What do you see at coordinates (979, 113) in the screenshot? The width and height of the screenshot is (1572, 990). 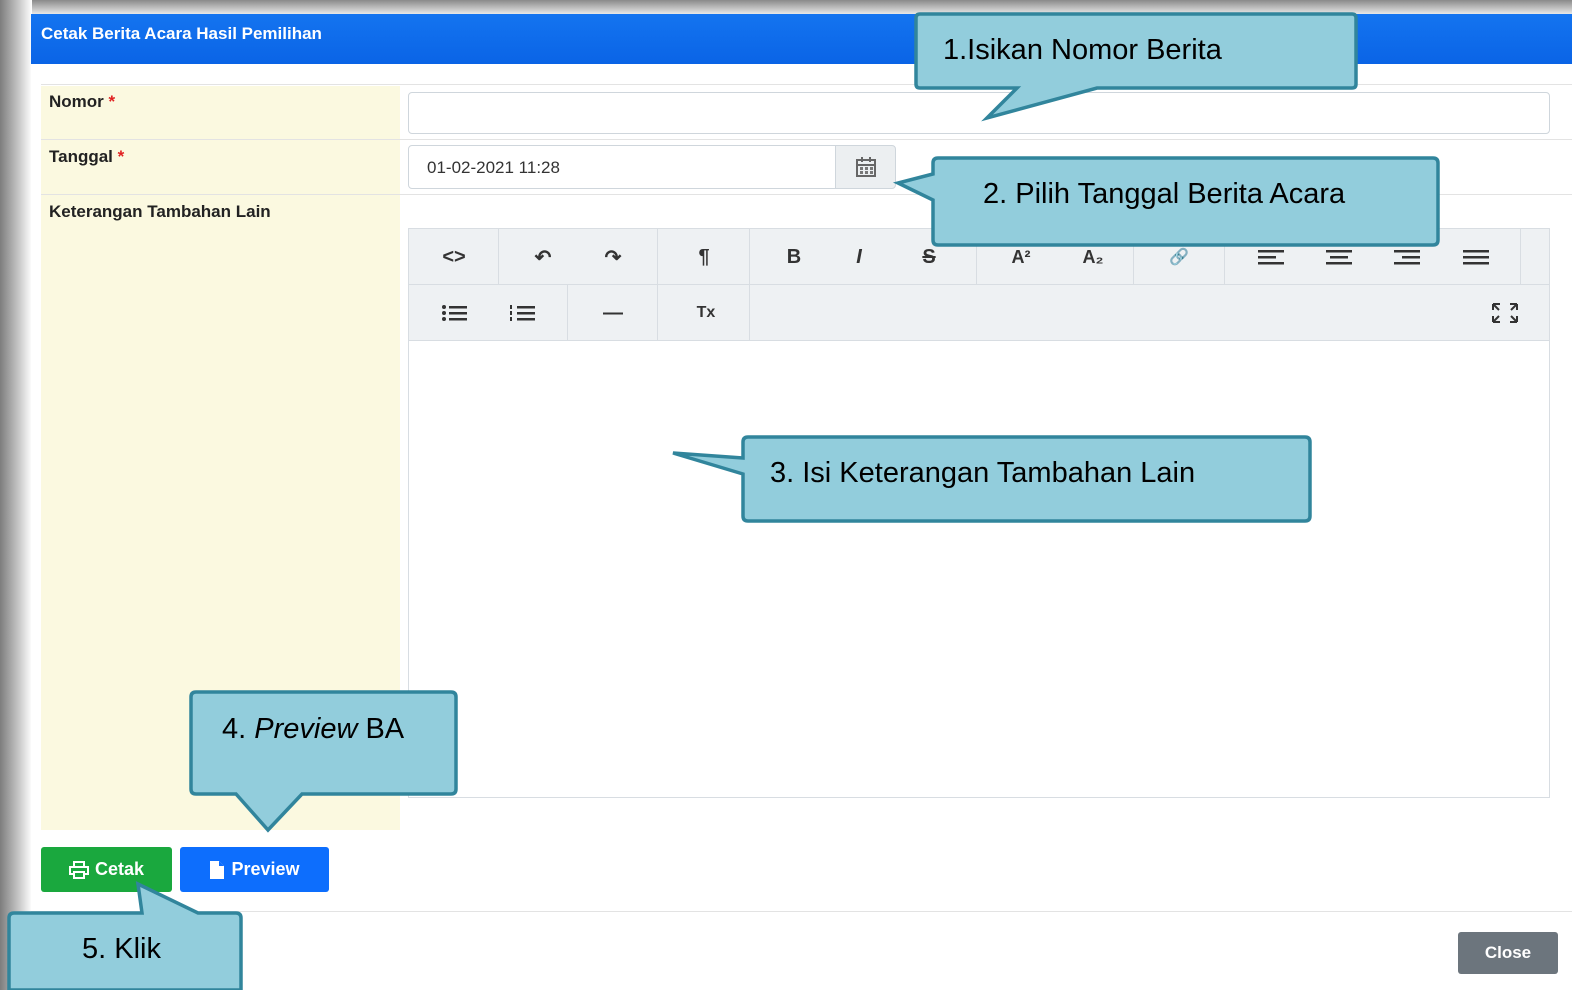 I see `nomor-input` at bounding box center [979, 113].